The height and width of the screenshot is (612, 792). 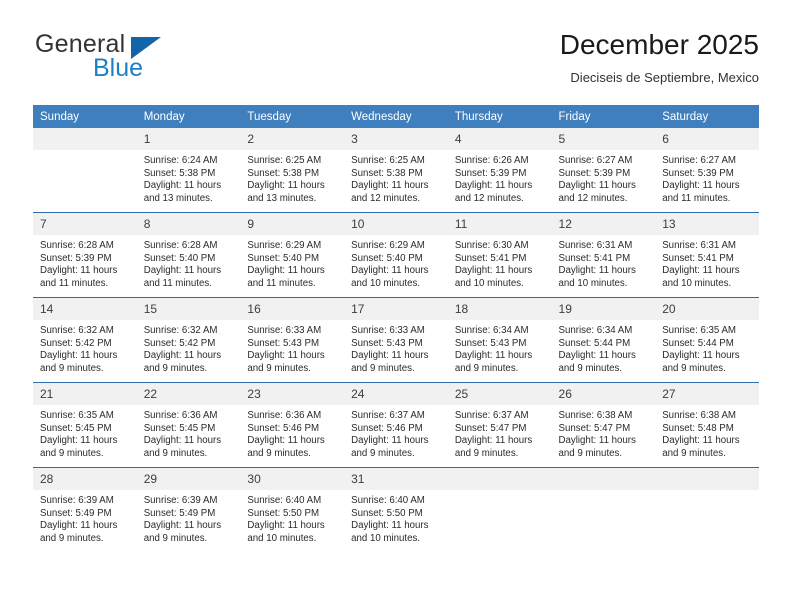 What do you see at coordinates (76, 343) in the screenshot?
I see `sunset-text: Sunset: 5:42 PM` at bounding box center [76, 343].